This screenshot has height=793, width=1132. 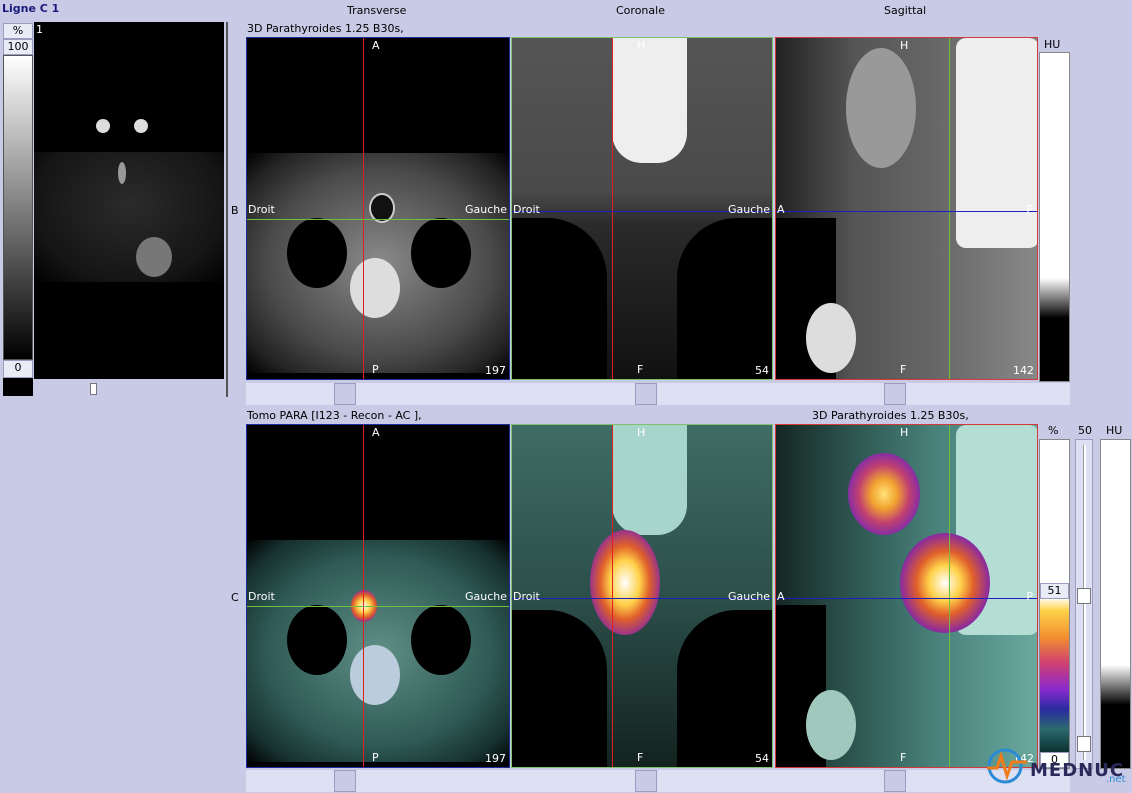 What do you see at coordinates (378, 596) in the screenshot?
I see `bottom-transverse-fused-view: A P Droit Gauche 197` at bounding box center [378, 596].